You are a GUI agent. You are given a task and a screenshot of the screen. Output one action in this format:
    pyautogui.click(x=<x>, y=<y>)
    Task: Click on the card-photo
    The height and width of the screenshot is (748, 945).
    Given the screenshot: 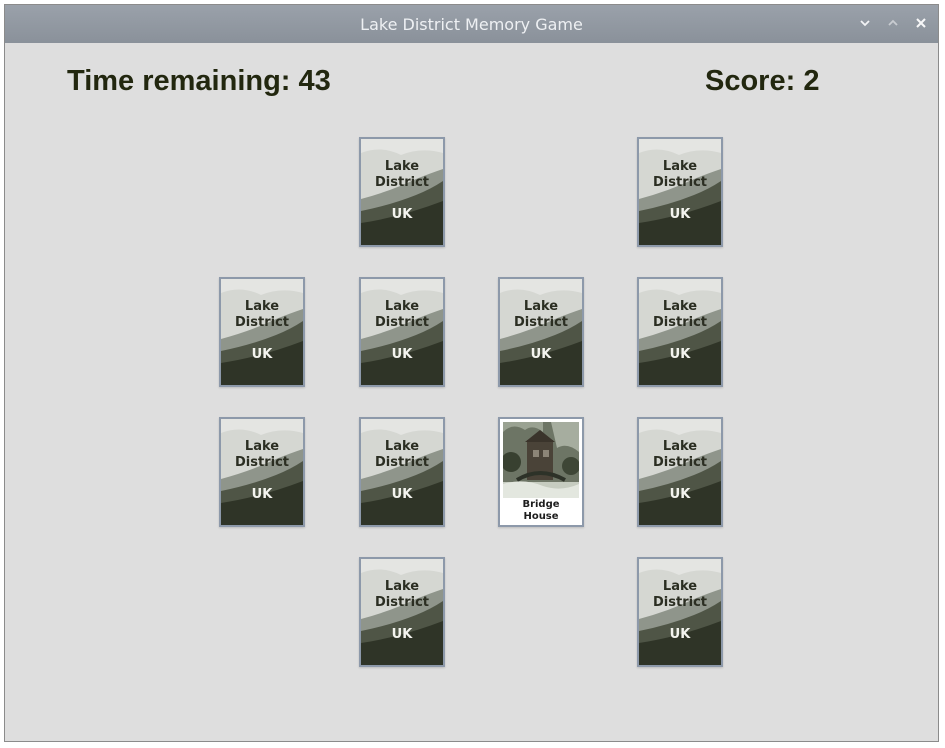 What is the action you would take?
    pyautogui.click(x=541, y=460)
    